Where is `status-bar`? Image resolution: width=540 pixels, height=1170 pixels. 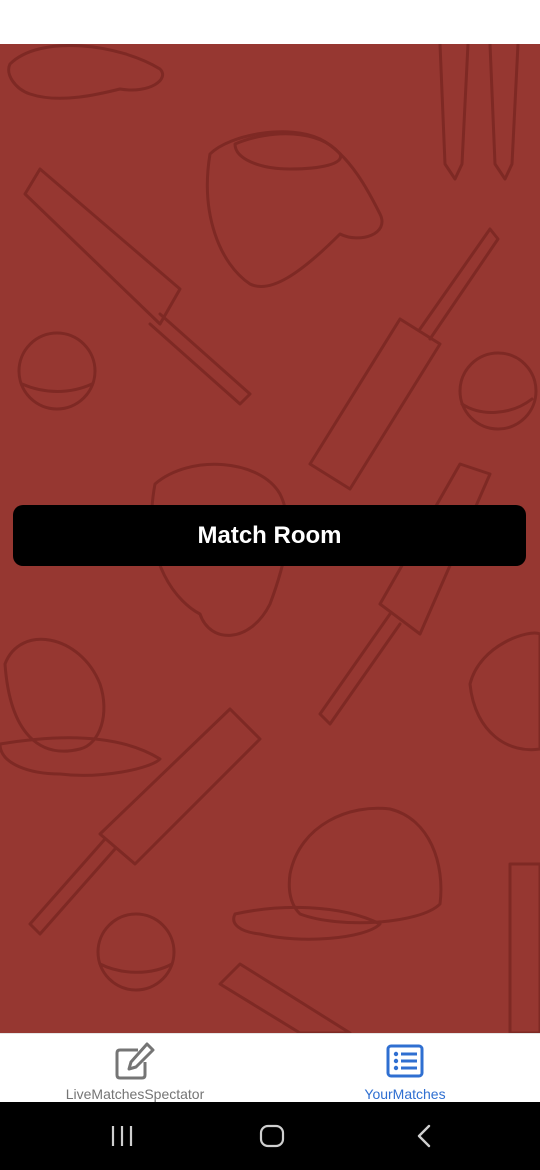 status-bar is located at coordinates (270, 22).